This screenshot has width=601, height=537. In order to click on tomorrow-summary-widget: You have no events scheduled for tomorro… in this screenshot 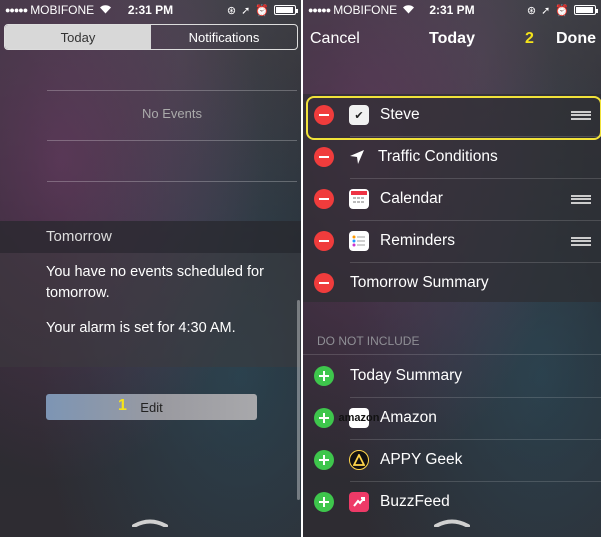, I will do `click(150, 310)`.